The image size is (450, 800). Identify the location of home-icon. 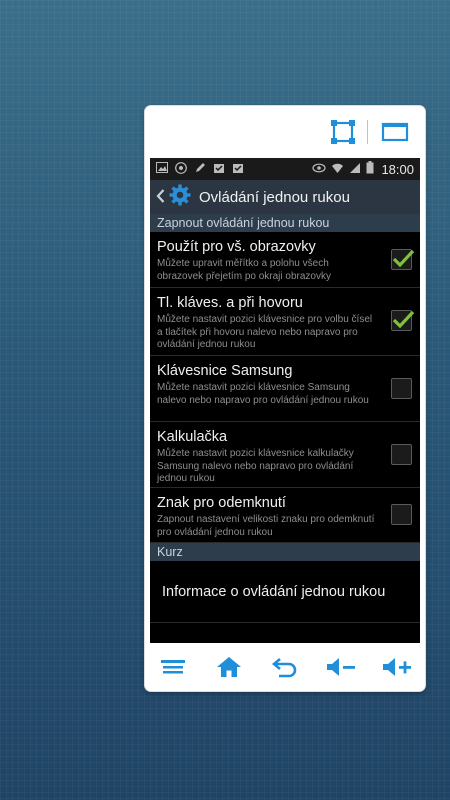
(229, 667).